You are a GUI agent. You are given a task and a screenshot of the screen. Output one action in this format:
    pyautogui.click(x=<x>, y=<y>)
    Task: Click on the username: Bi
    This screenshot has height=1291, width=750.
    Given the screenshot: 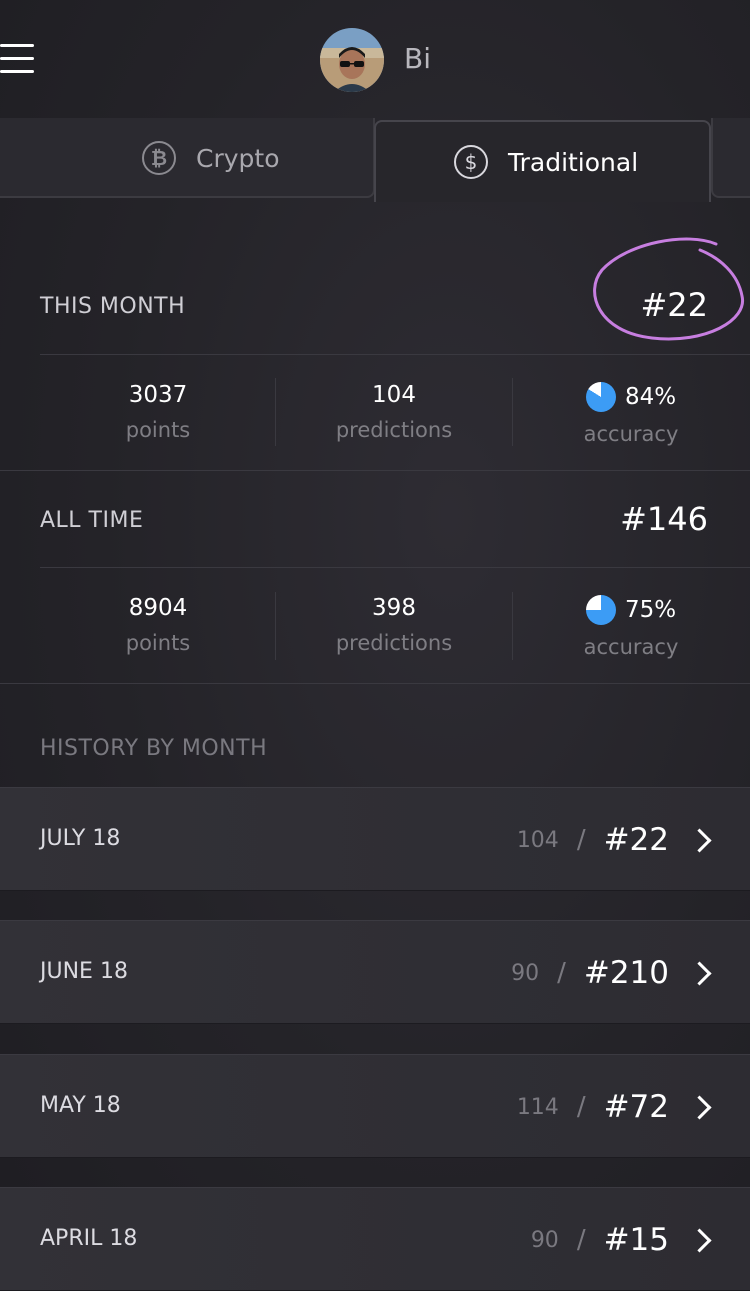 What is the action you would take?
    pyautogui.click(x=417, y=58)
    